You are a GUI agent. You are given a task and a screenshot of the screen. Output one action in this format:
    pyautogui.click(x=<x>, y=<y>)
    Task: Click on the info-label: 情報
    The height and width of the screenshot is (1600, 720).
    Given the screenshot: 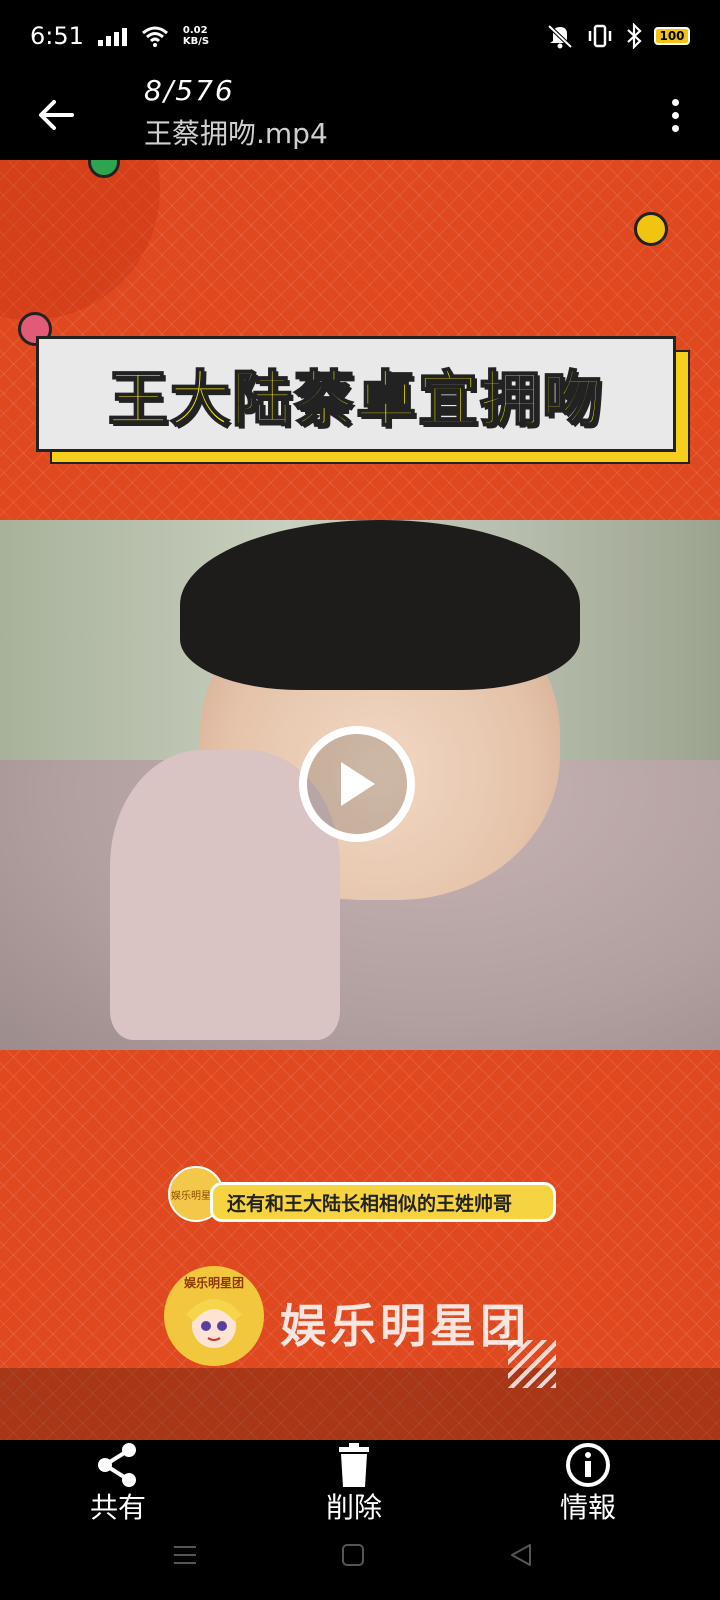 What is the action you would take?
    pyautogui.click(x=587, y=1507)
    